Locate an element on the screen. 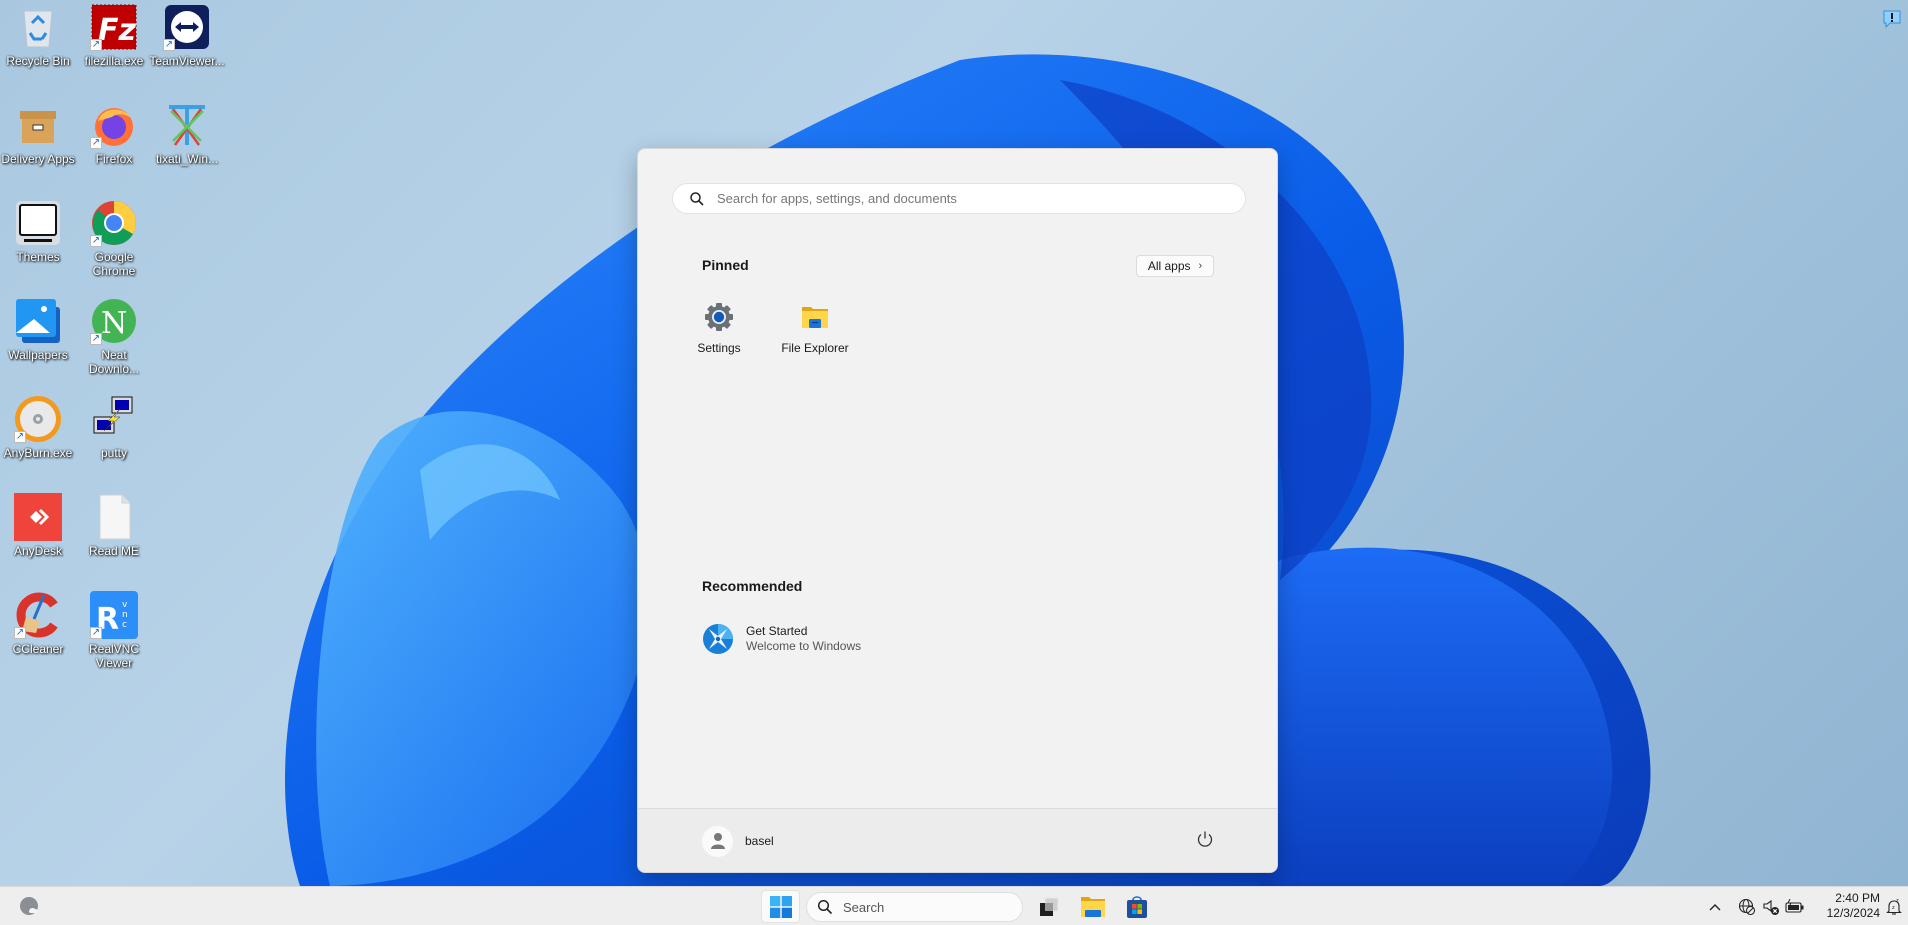 Image resolution: width=1908 pixels, height=925 pixels. desktop-icon-realvnc: Rv n c ↗ RealVNC Viewer is located at coordinates (114, 636).